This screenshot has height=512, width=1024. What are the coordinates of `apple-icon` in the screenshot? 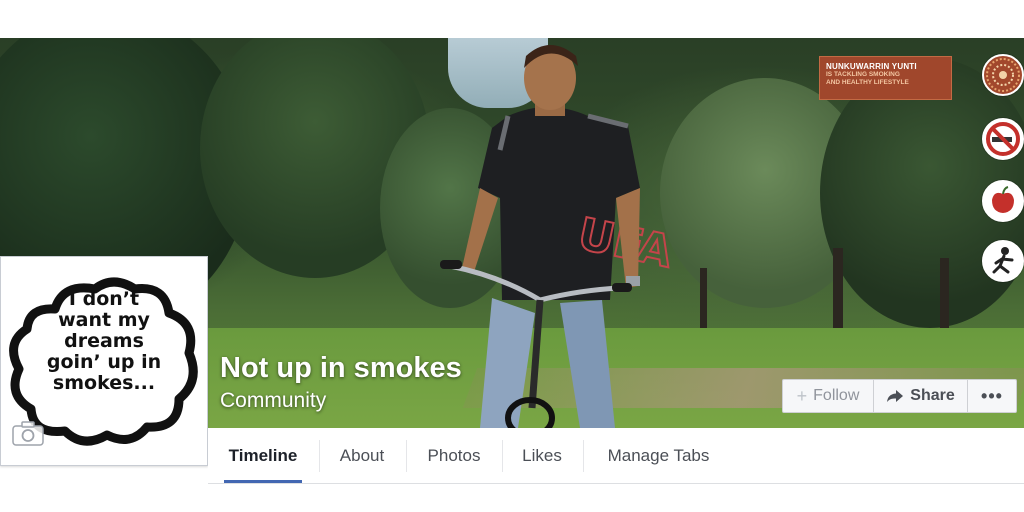 It's located at (1003, 201).